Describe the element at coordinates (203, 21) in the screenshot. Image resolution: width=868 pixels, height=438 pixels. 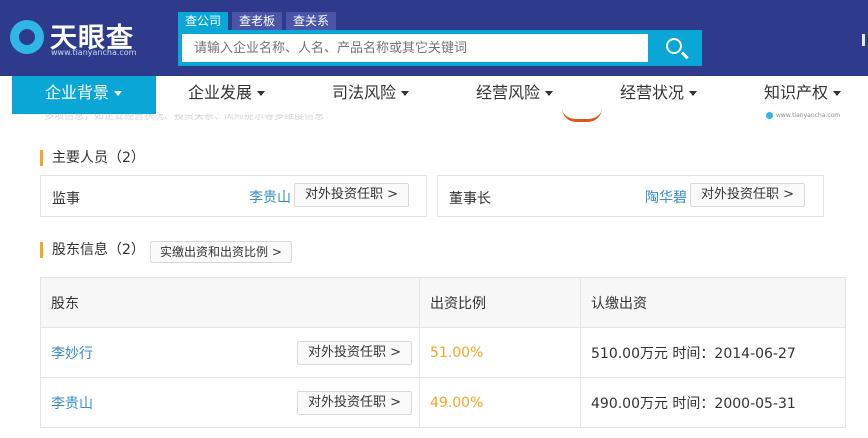
I see `tab-company: 查公司` at that location.